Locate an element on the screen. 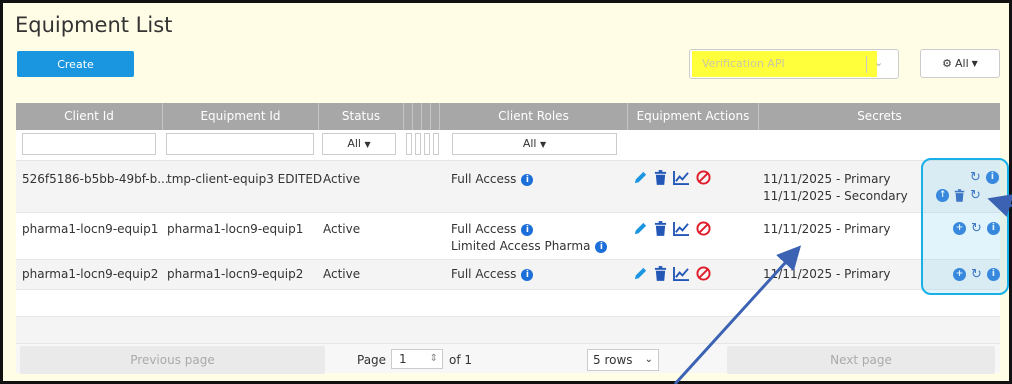 This screenshot has height=384, width=1012. annotation-highlight-box is located at coordinates (965, 226).